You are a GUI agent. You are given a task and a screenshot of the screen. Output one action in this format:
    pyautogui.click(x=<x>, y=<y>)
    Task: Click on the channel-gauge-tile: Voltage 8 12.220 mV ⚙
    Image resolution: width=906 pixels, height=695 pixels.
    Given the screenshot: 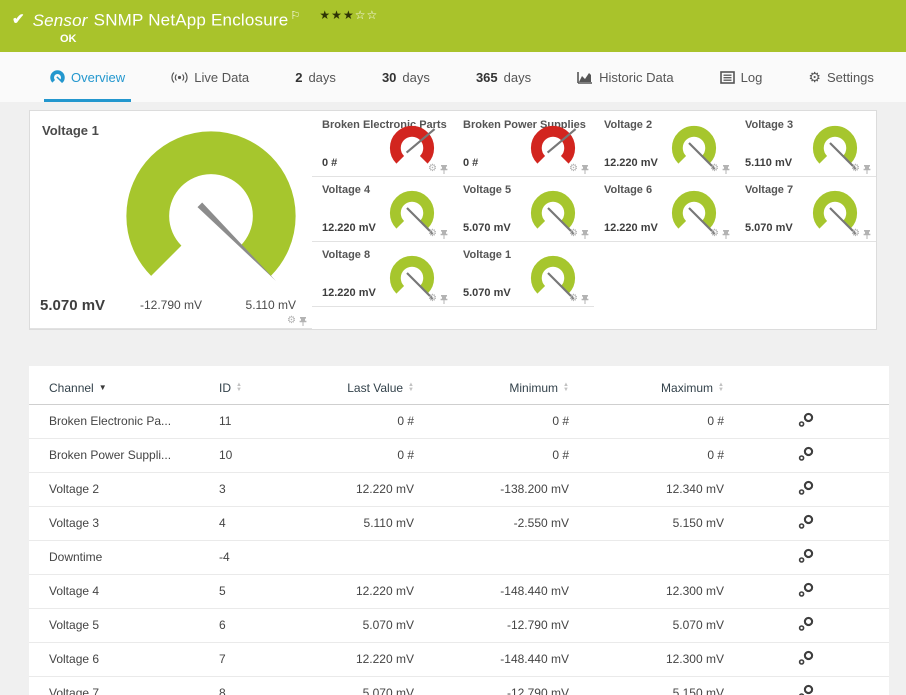 What is the action you would take?
    pyautogui.click(x=382, y=274)
    